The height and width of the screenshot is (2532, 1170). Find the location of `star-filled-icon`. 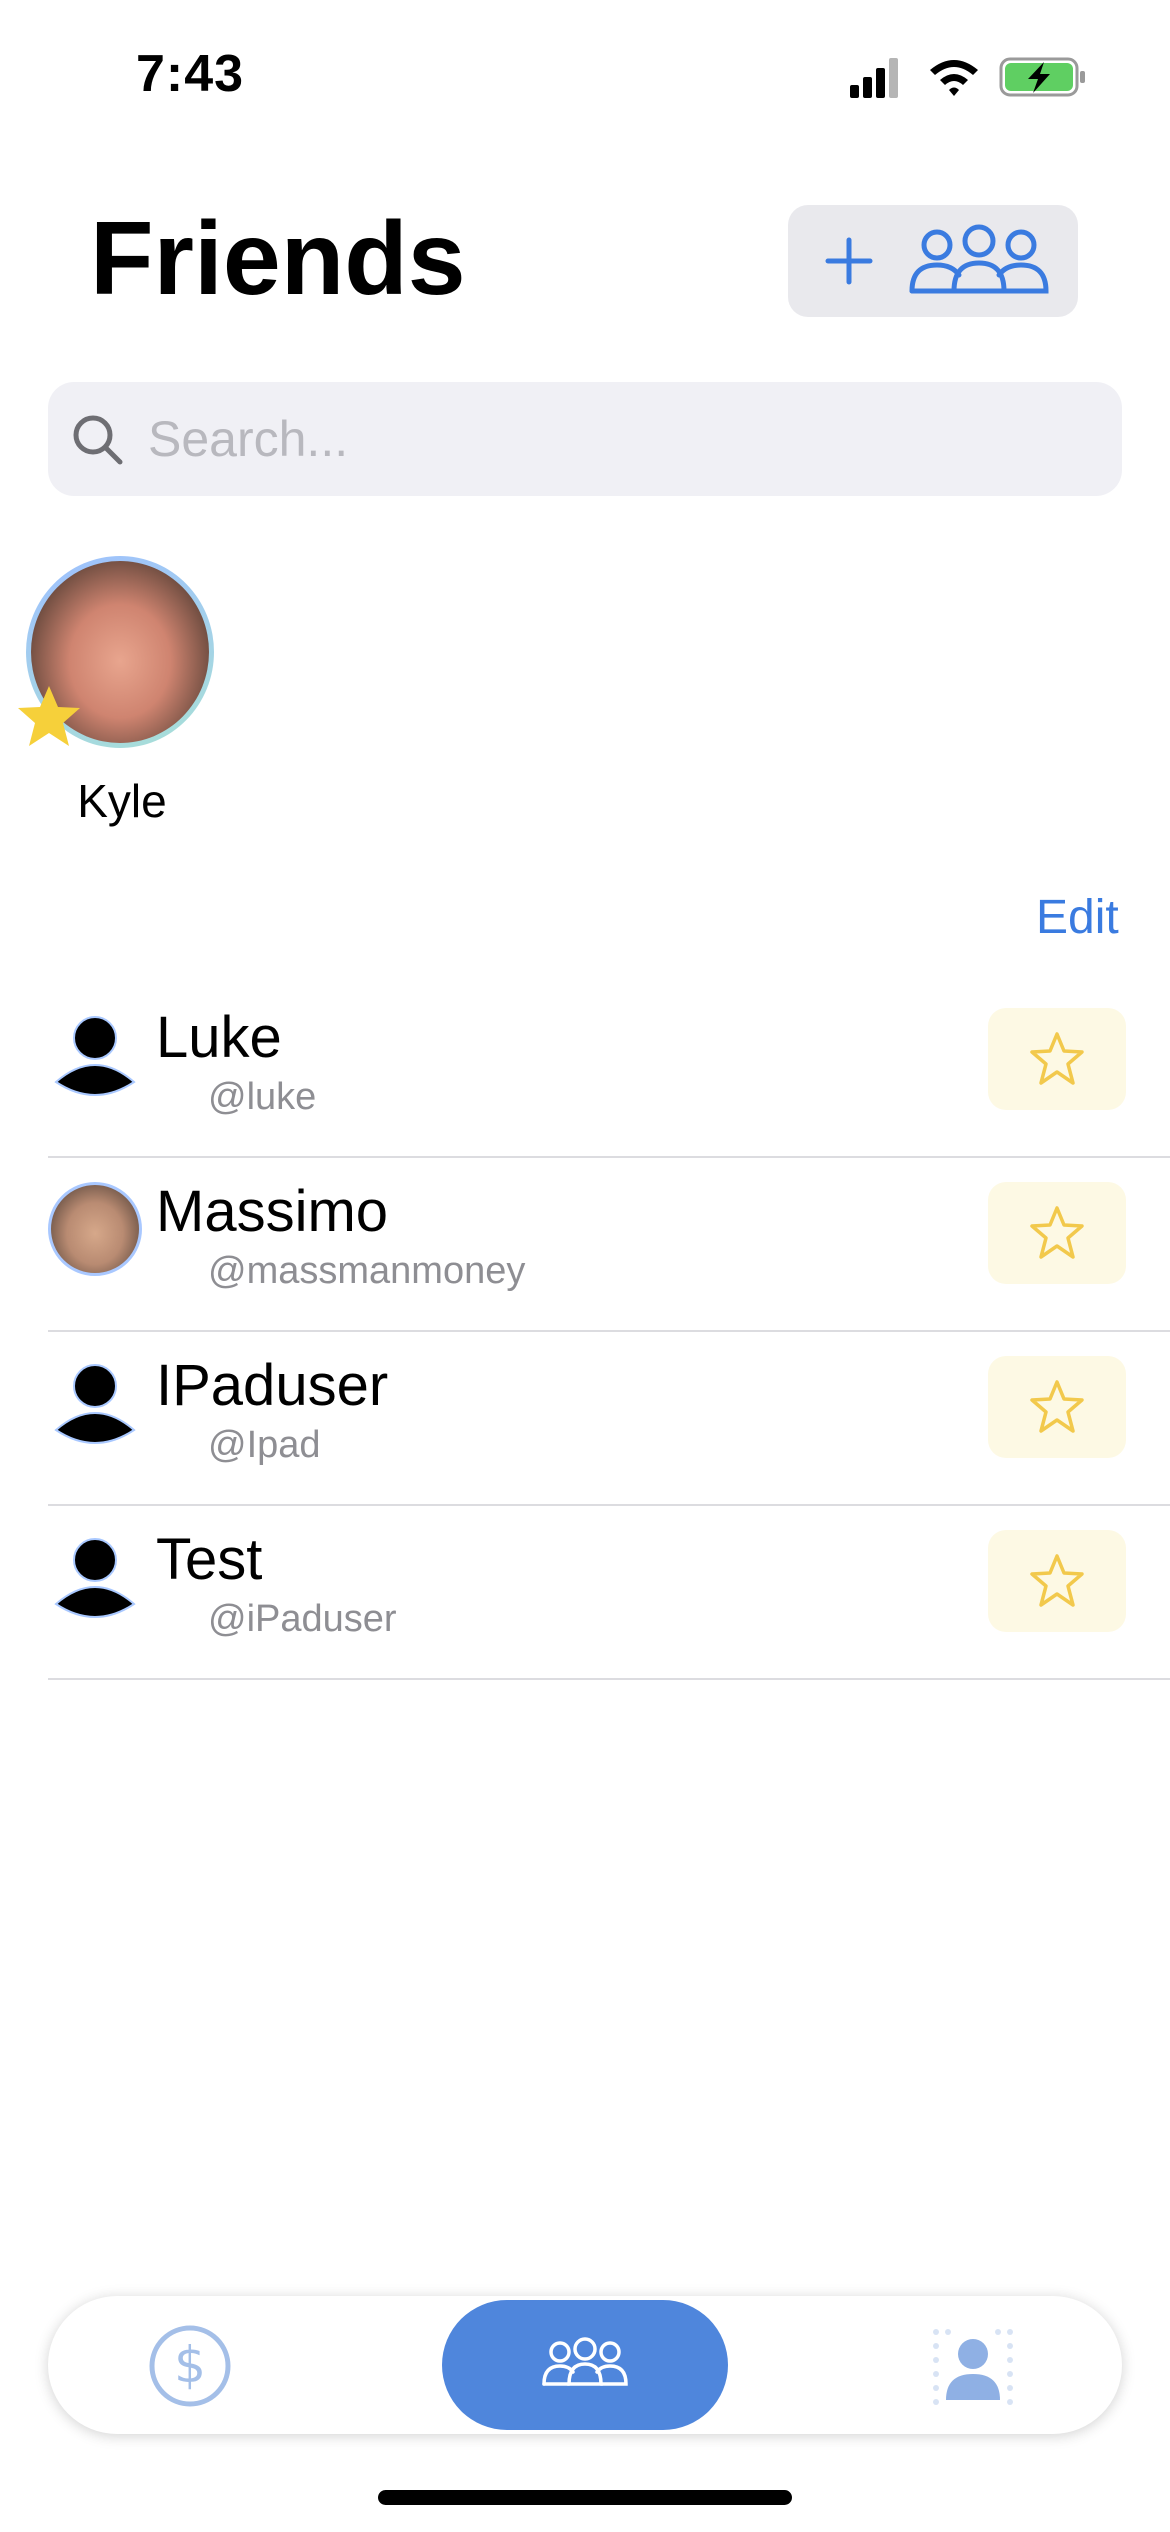

star-filled-icon is located at coordinates (49, 716).